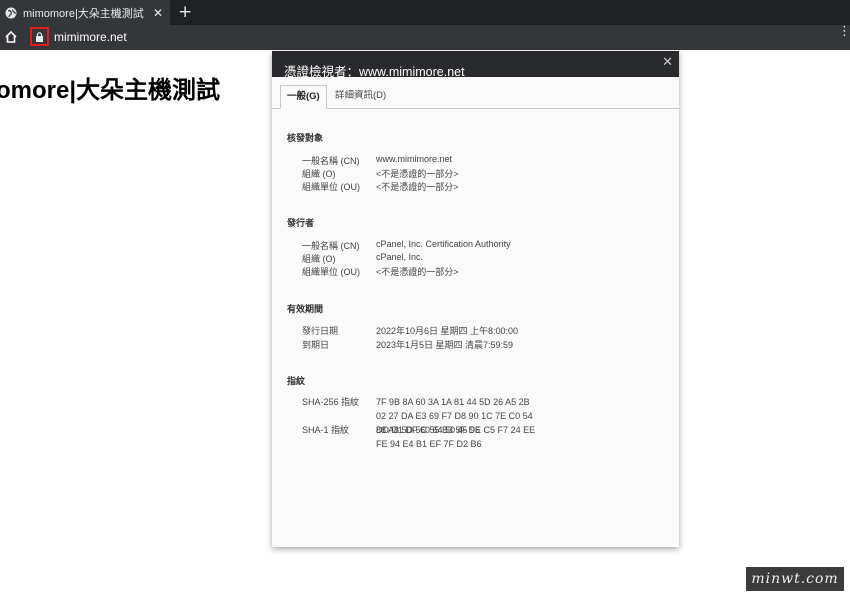  I want to click on dialog-tabs: 一般(G) 詳細資訊(D), so click(475, 93).